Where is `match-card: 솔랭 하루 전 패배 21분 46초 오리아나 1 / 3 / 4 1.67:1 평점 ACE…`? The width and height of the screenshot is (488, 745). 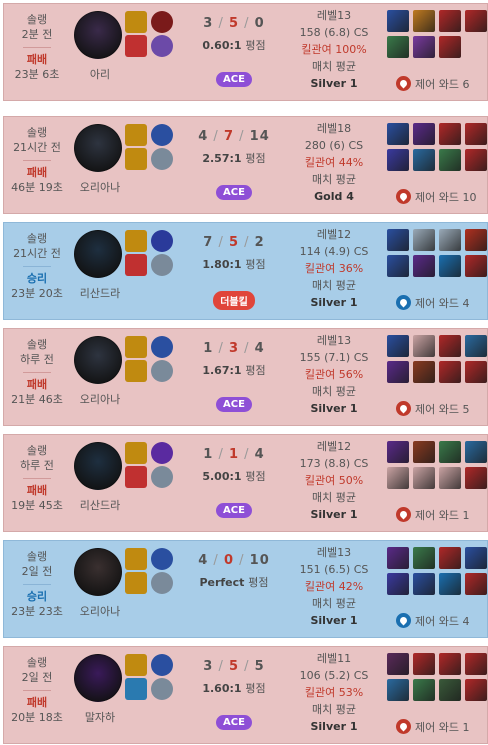 match-card: 솔랭 하루 전 패배 21분 46초 오리아나 1 / 3 / 4 1.67:1 평점 ACE… is located at coordinates (245, 377).